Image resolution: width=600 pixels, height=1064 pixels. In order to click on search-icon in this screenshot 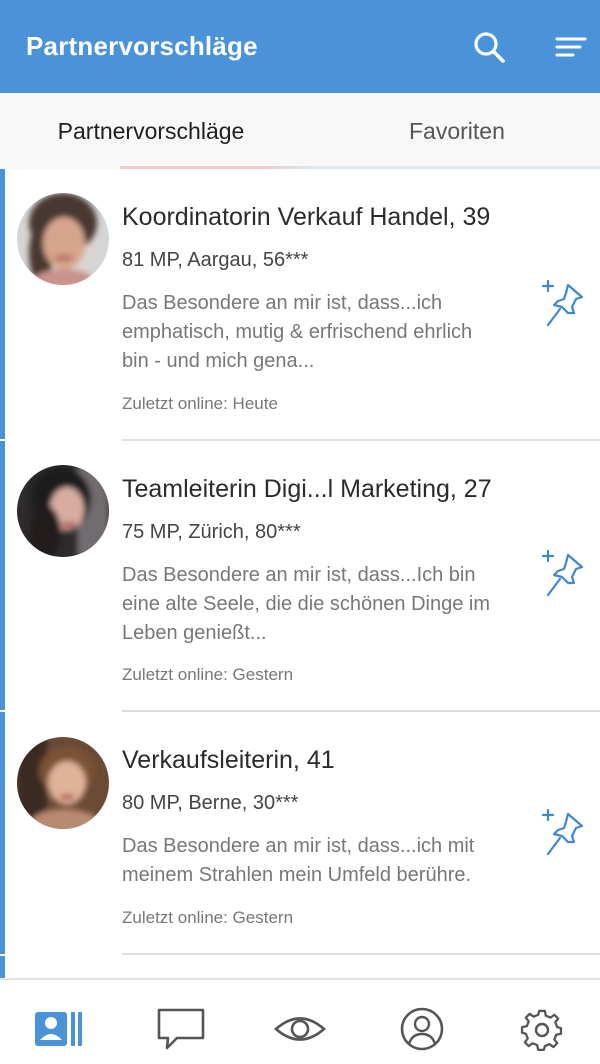, I will do `click(489, 47)`.